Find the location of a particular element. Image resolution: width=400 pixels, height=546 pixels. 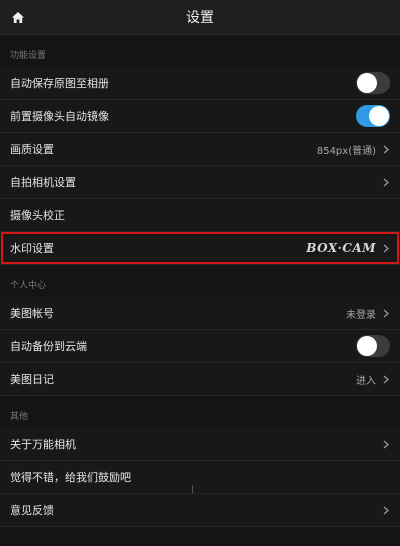

cursor-mark is located at coordinates (192, 489).